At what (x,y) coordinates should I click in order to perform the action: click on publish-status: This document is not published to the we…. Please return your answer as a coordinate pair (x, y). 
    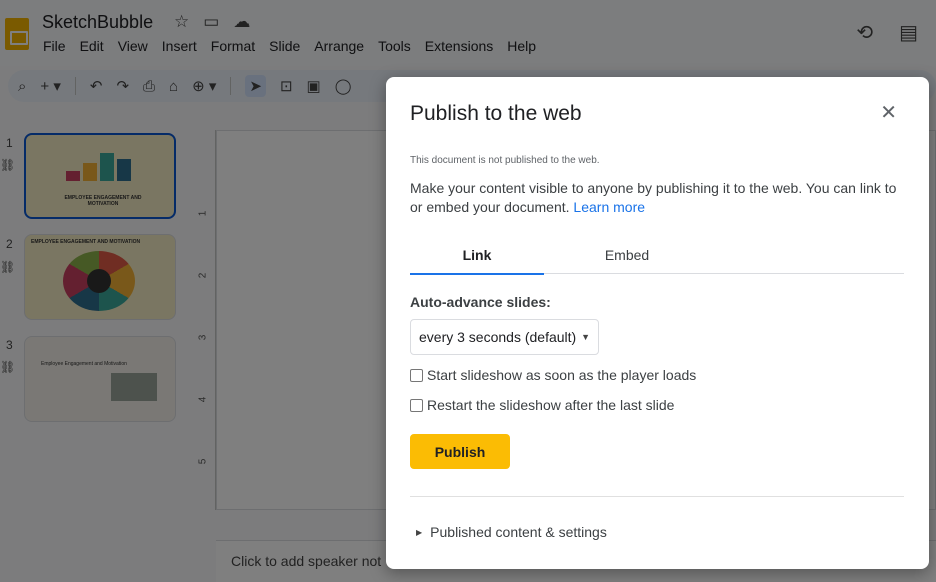
    Looking at the image, I should click on (505, 160).